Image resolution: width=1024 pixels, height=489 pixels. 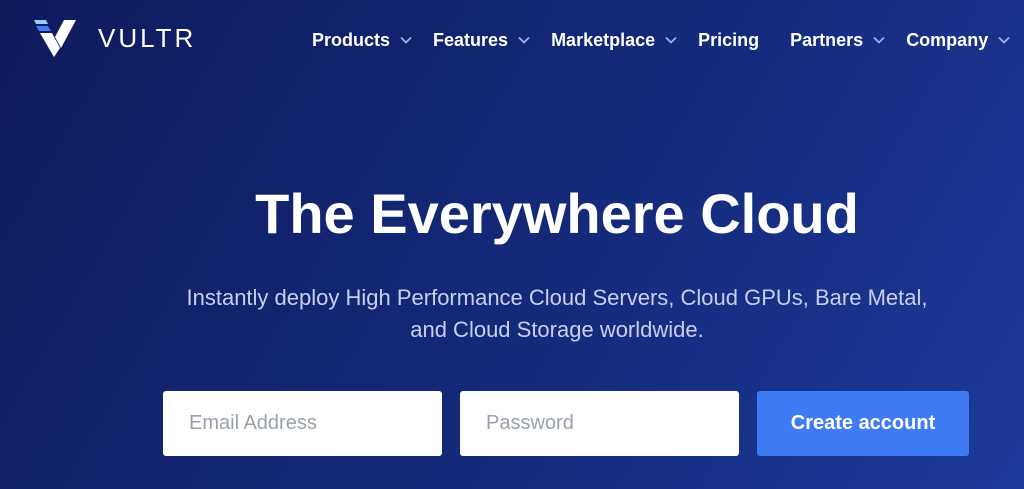 I want to click on email-input, so click(x=302, y=423).